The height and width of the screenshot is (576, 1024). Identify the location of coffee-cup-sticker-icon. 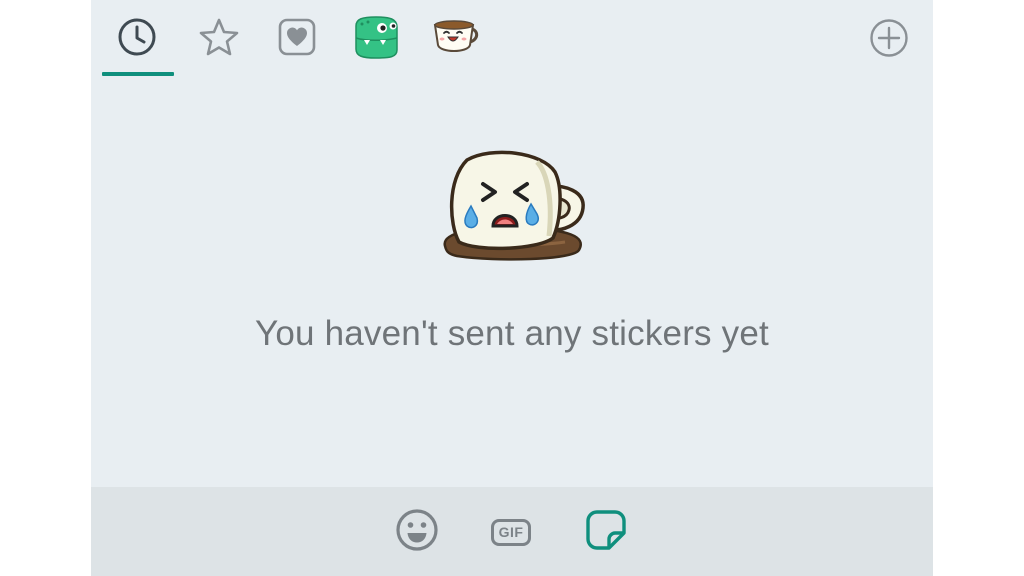
(457, 39).